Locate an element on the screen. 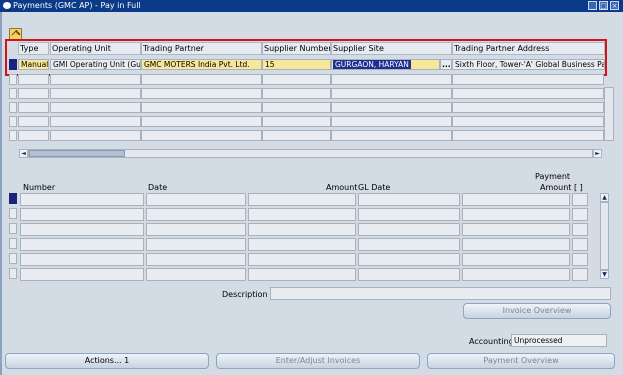 Image resolution: width=623 pixels, height=375 pixels. bottom-grid-vertical-scrollbar is located at coordinates (604, 236).